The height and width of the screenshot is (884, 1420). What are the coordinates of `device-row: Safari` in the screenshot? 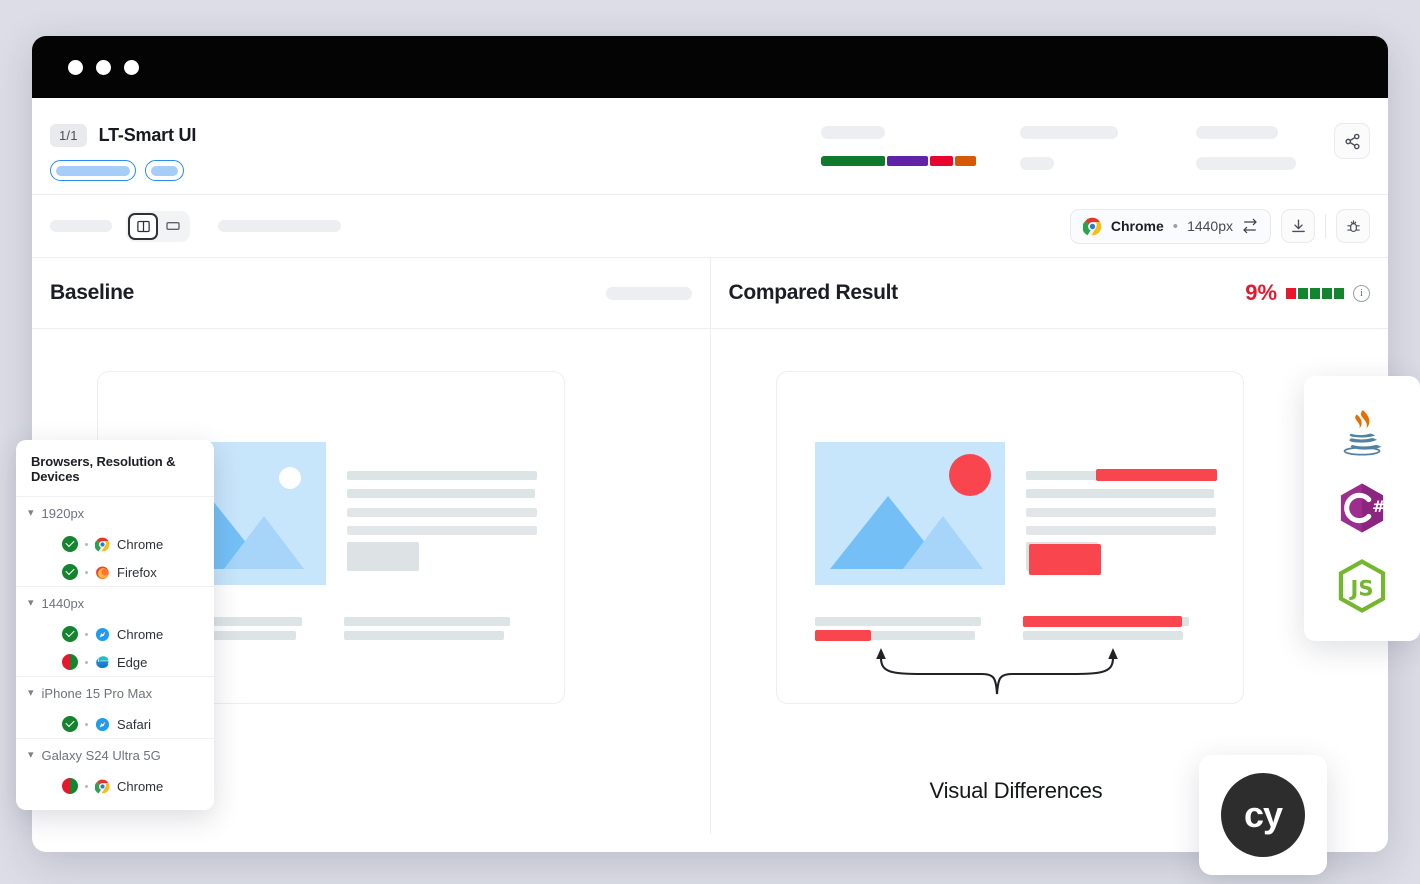 It's located at (115, 724).